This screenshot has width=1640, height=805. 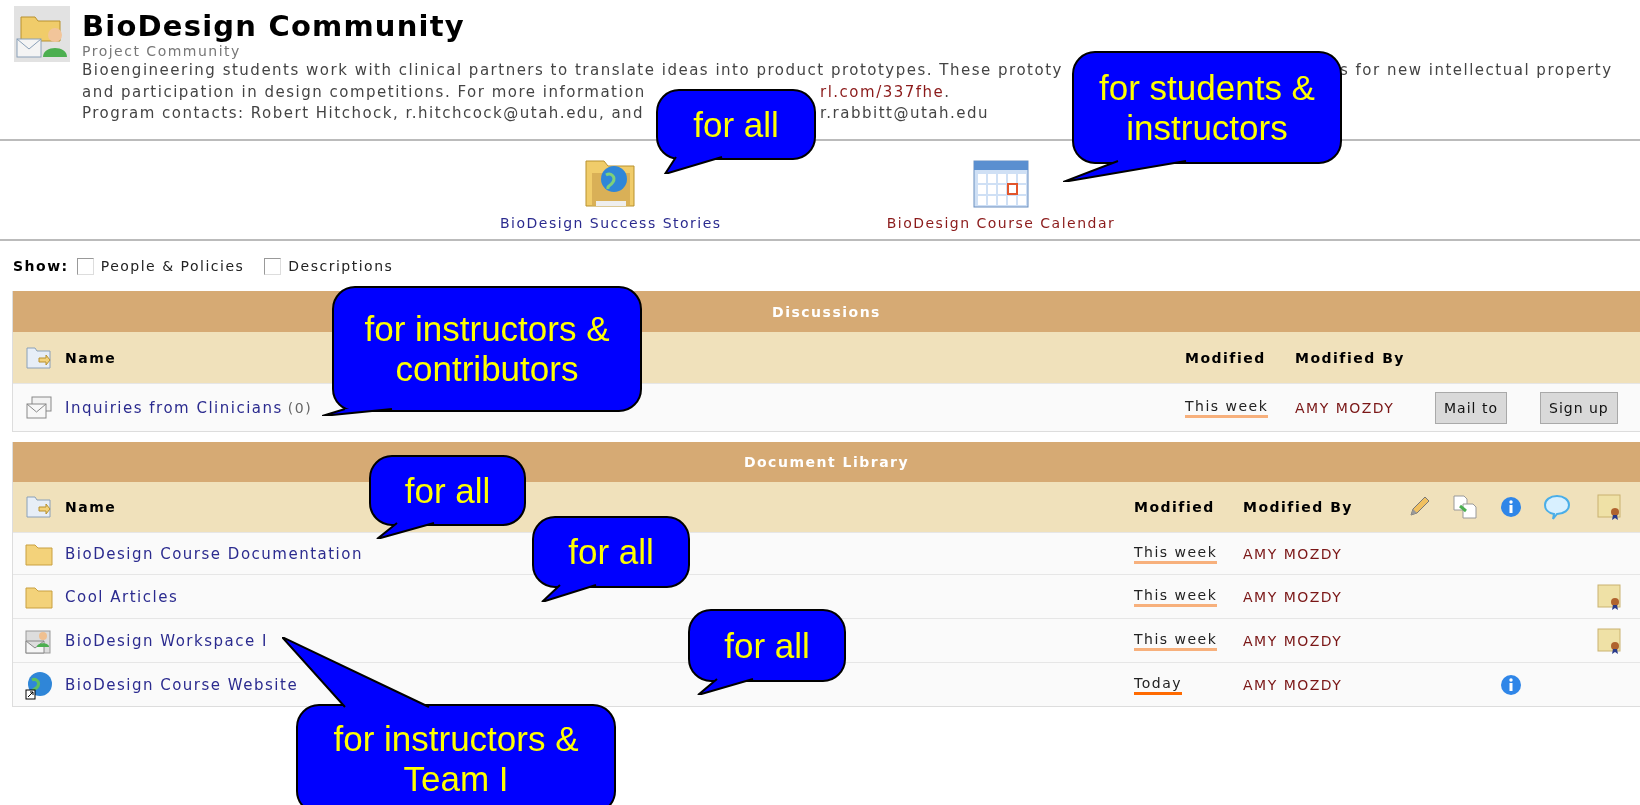 I want to click on description-text: r.rabbitt@utah.edu, so click(x=904, y=113).